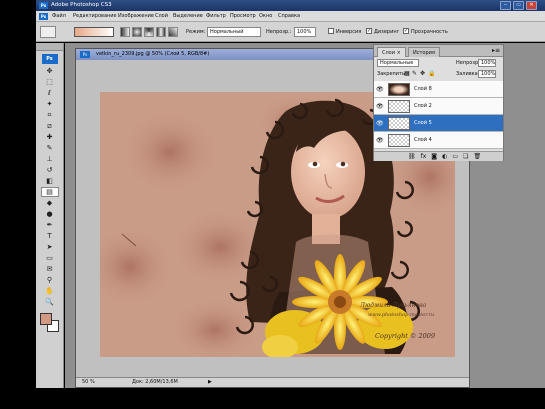 This screenshot has height=409, width=545. Describe the element at coordinates (50, 82) in the screenshot. I see `marquee-tool-icon: ⬚` at that location.